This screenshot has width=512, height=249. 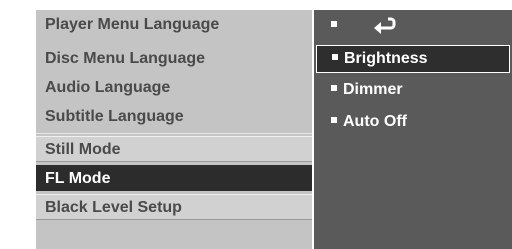 What do you see at coordinates (174, 207) in the screenshot?
I see `menu-item-black-level-setup: Black Level Setup` at bounding box center [174, 207].